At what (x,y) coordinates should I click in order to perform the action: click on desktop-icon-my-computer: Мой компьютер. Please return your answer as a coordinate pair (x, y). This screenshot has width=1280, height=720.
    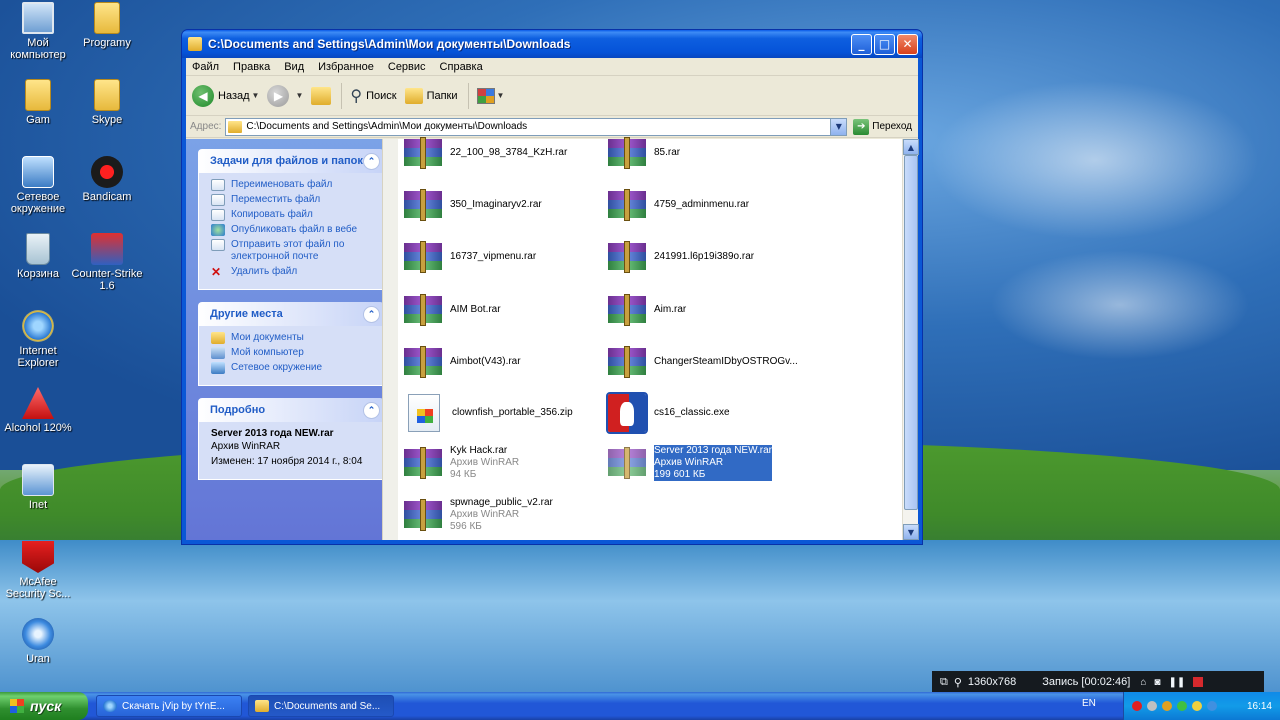
    Looking at the image, I should click on (38, 31).